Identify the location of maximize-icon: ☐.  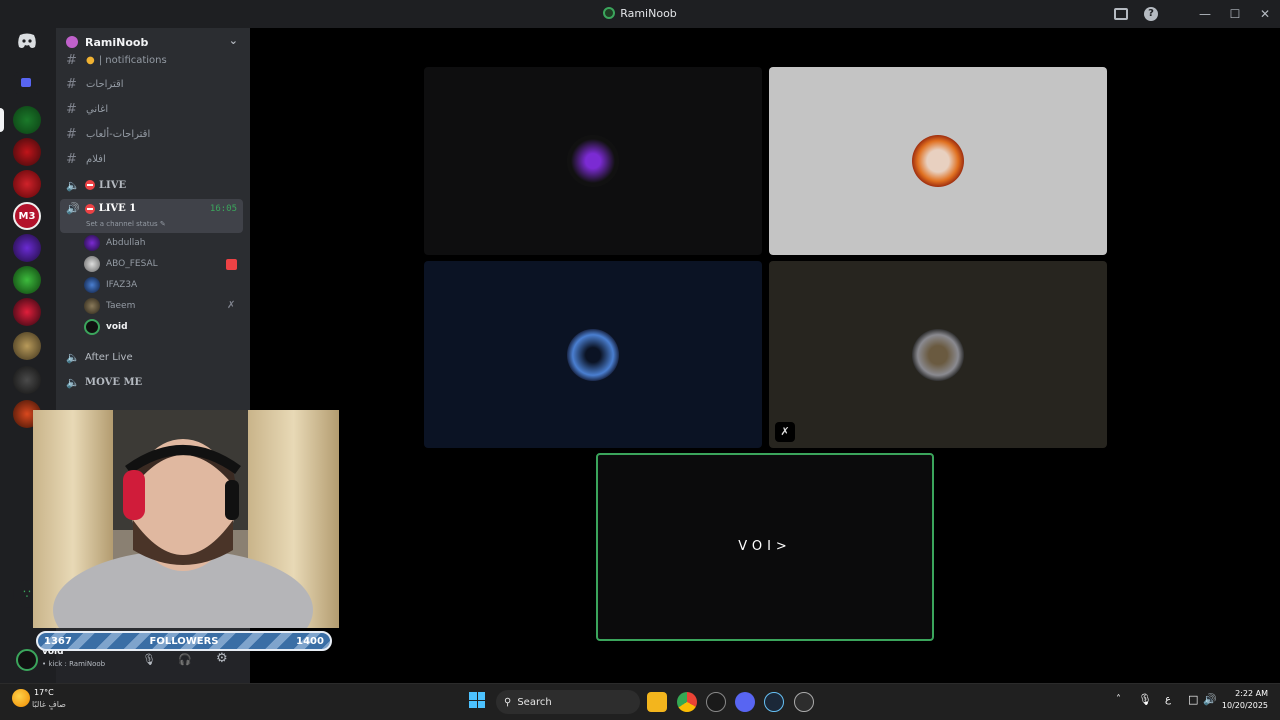
(1235, 14).